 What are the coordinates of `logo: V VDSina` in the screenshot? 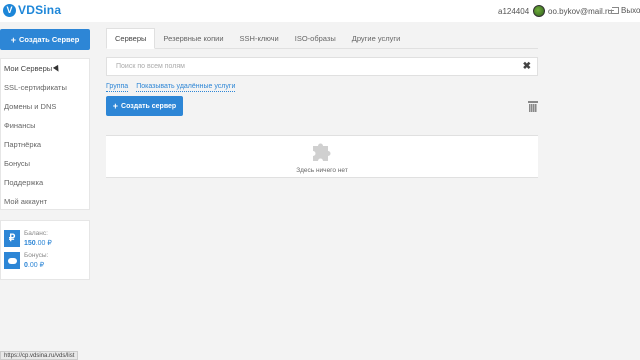 It's located at (32, 10).